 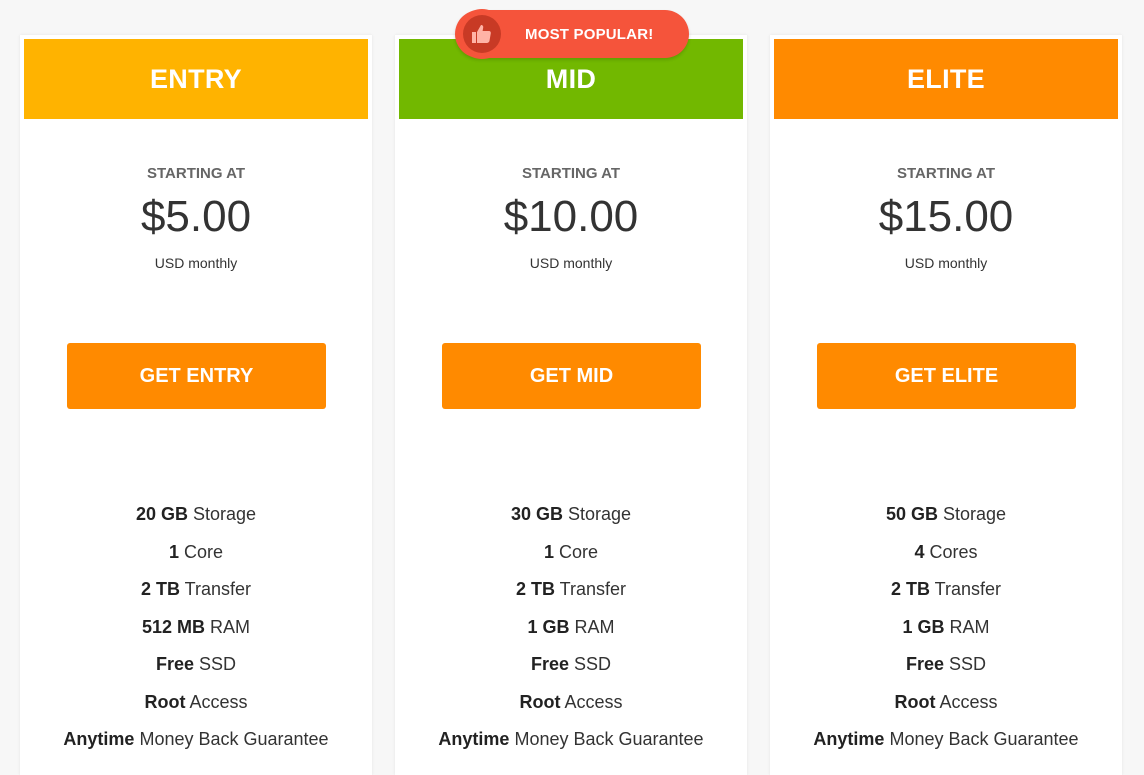 What do you see at coordinates (589, 34) in the screenshot?
I see `badge-label: MOST POPULAR!` at bounding box center [589, 34].